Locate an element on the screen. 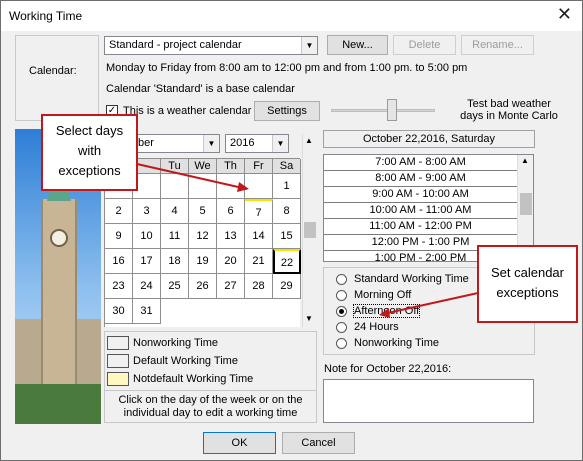  select-days-arrow is located at coordinates (192, 176).